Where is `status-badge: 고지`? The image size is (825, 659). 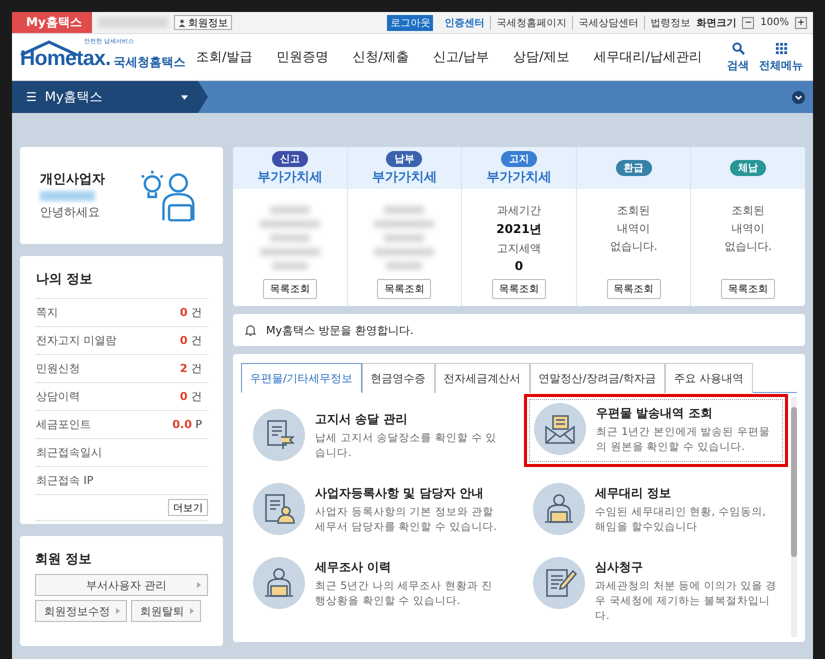 status-badge: 고지 is located at coordinates (518, 158).